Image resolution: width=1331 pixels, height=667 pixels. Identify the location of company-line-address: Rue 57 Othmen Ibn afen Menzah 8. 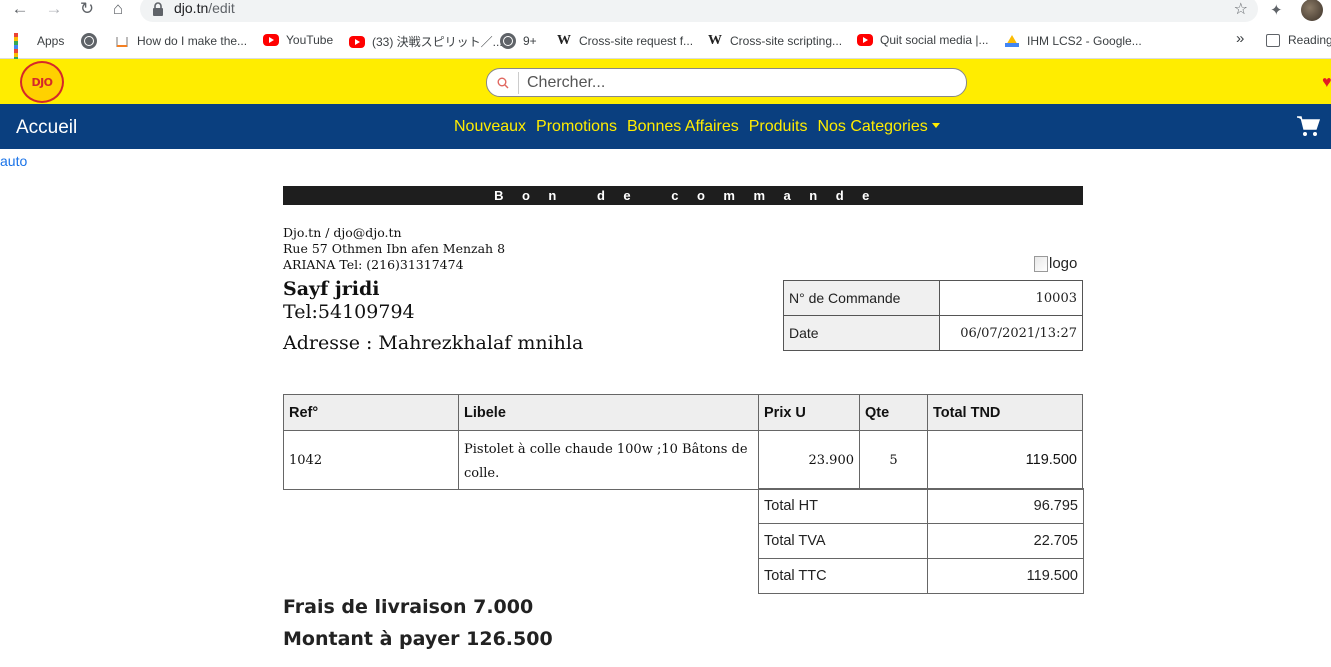
(394, 248).